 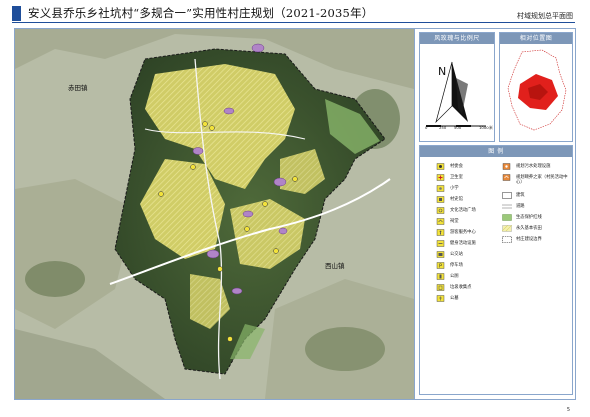 What do you see at coordinates (441, 210) in the screenshot?
I see `culture-square-icon` at bounding box center [441, 210].